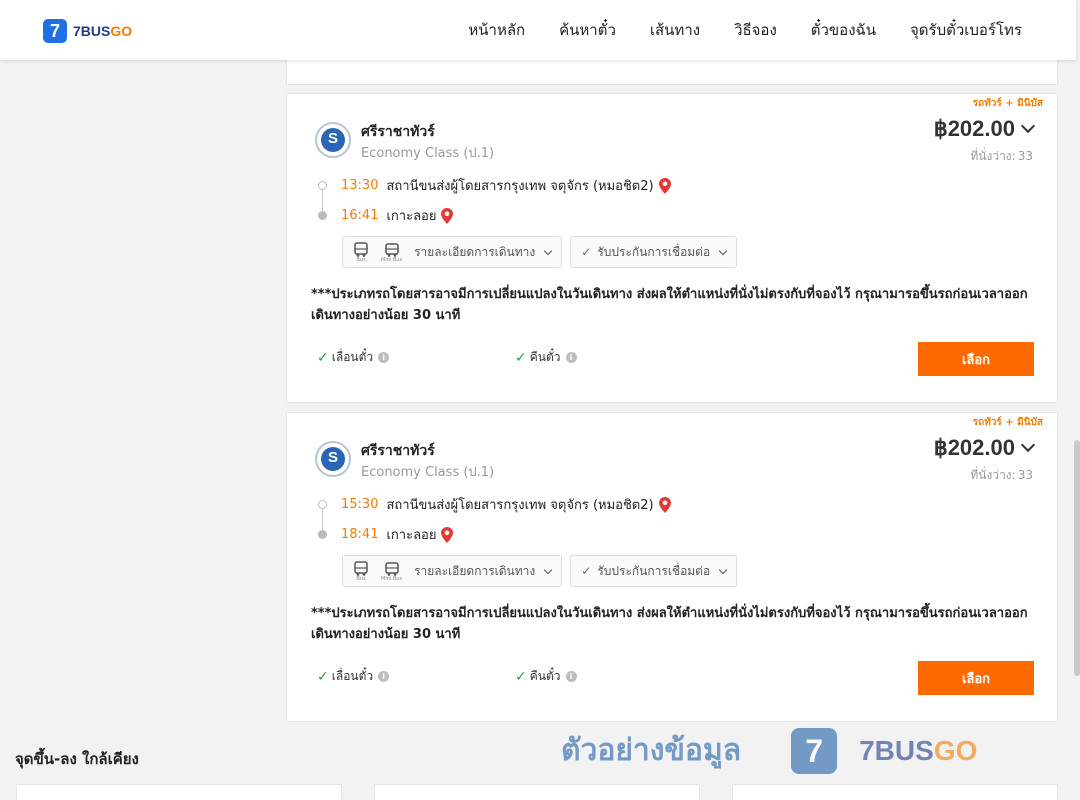 The width and height of the screenshot is (1080, 800). What do you see at coordinates (360, 504) in the screenshot?
I see `departure-time: 15:30` at bounding box center [360, 504].